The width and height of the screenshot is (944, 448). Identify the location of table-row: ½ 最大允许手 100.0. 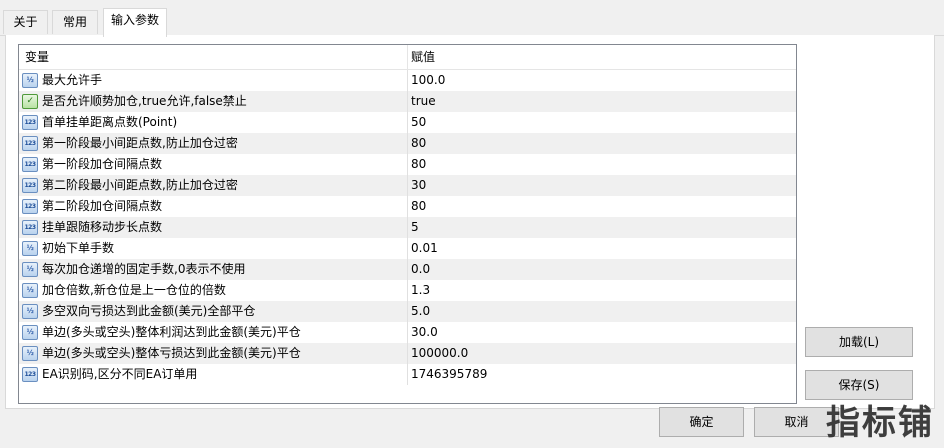
(407, 80).